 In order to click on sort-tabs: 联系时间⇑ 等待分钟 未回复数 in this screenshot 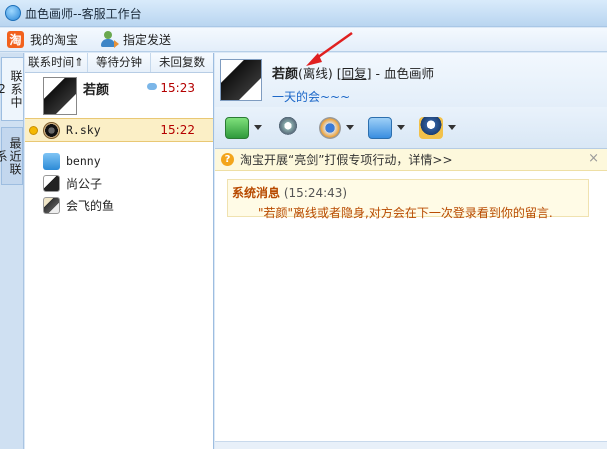, I will do `click(119, 63)`.